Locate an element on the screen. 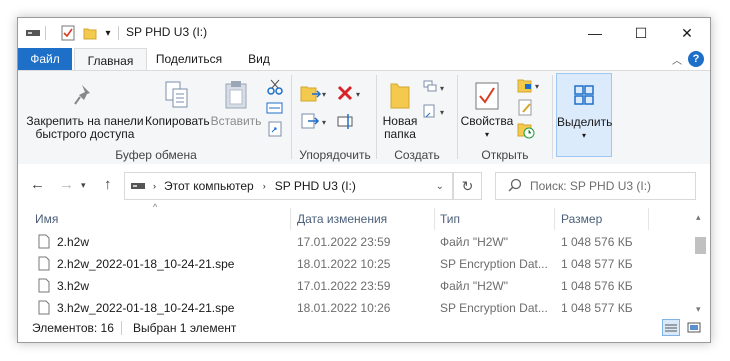 Image resolution: width=730 pixels, height=361 pixels. paste-shortcut-icon is located at coordinates (275, 129).